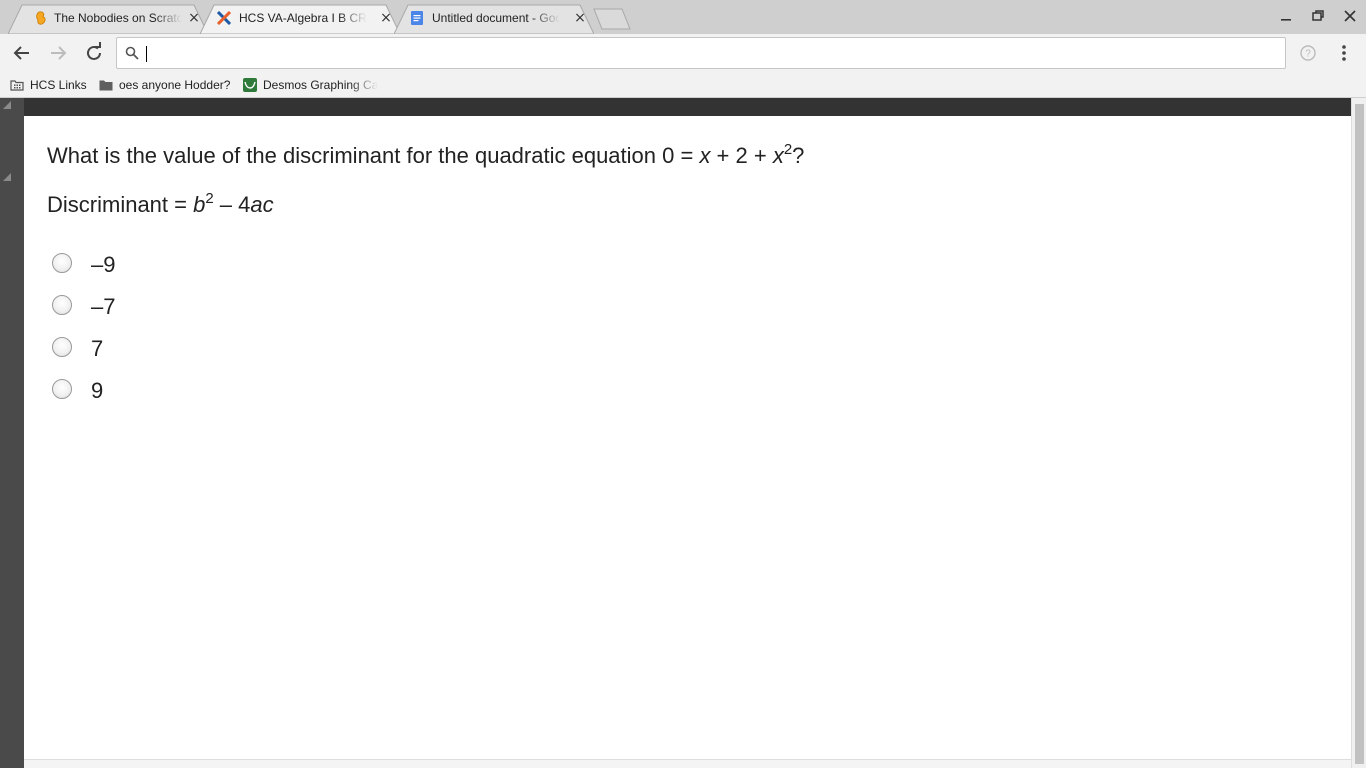 The height and width of the screenshot is (768, 1366). I want to click on tab-the-nobodies: The Nobodies on Scratch ×, so click(108, 19).